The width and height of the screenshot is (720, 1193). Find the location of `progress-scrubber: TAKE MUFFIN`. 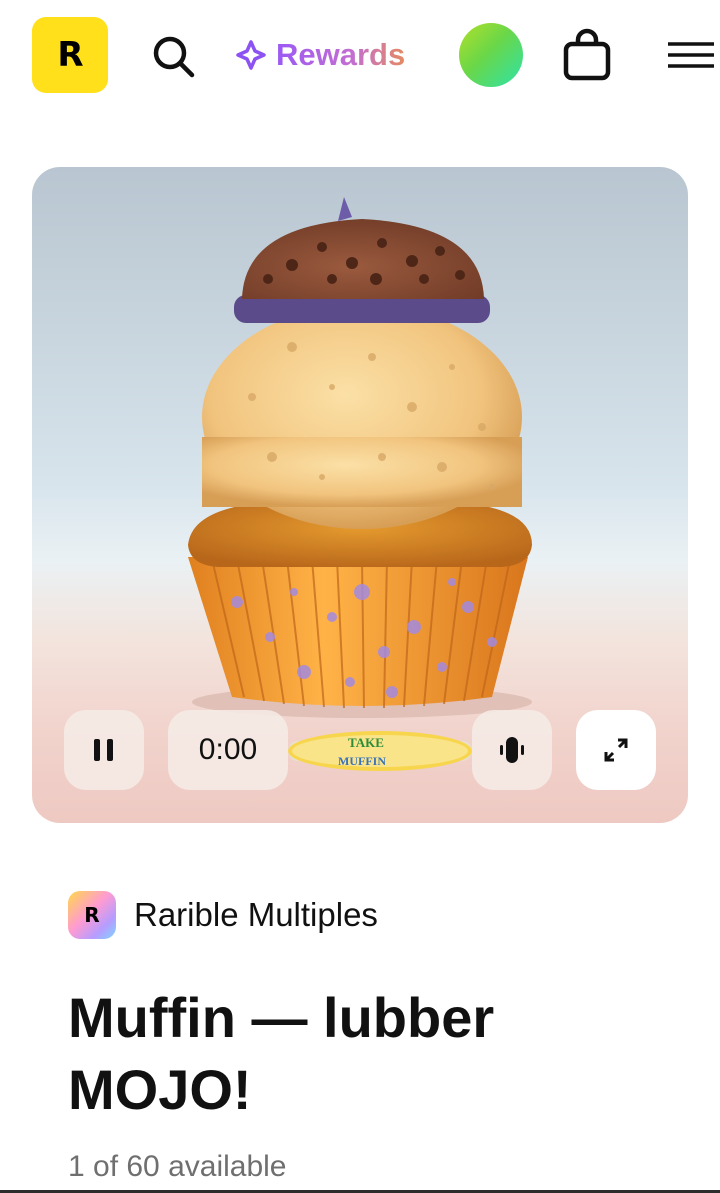

progress-scrubber: TAKE MUFFIN is located at coordinates (380, 750).